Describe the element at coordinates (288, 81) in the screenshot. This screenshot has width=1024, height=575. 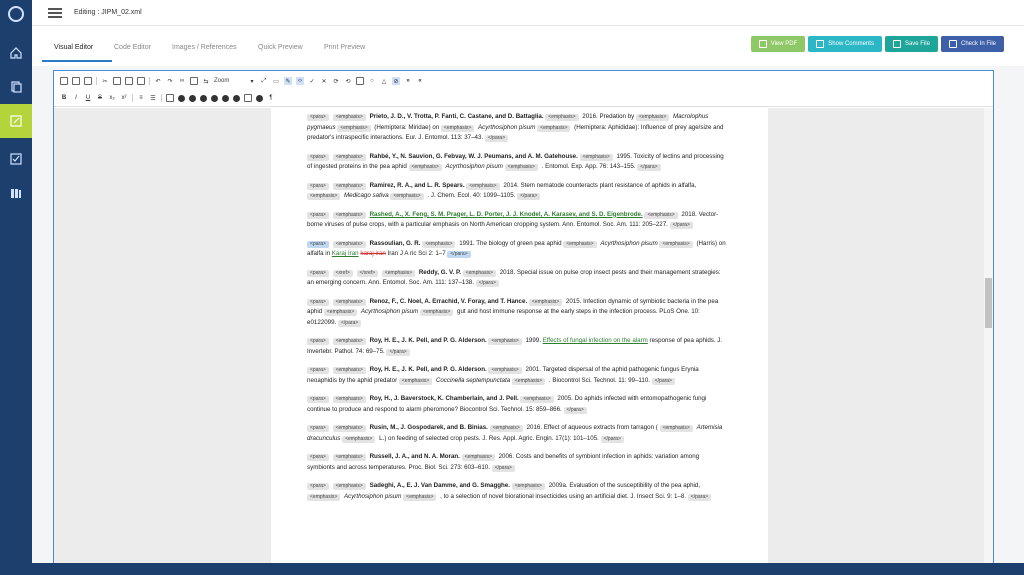
I see `track-changes-icon: ✎` at that location.